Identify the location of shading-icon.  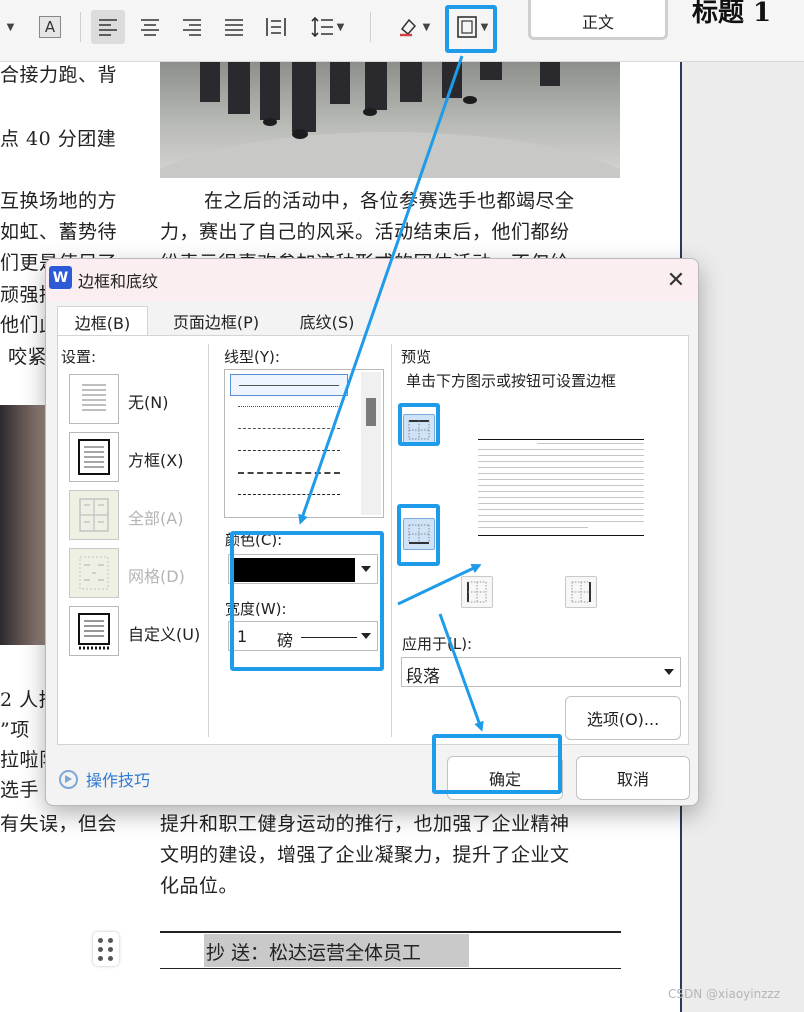
(407, 27).